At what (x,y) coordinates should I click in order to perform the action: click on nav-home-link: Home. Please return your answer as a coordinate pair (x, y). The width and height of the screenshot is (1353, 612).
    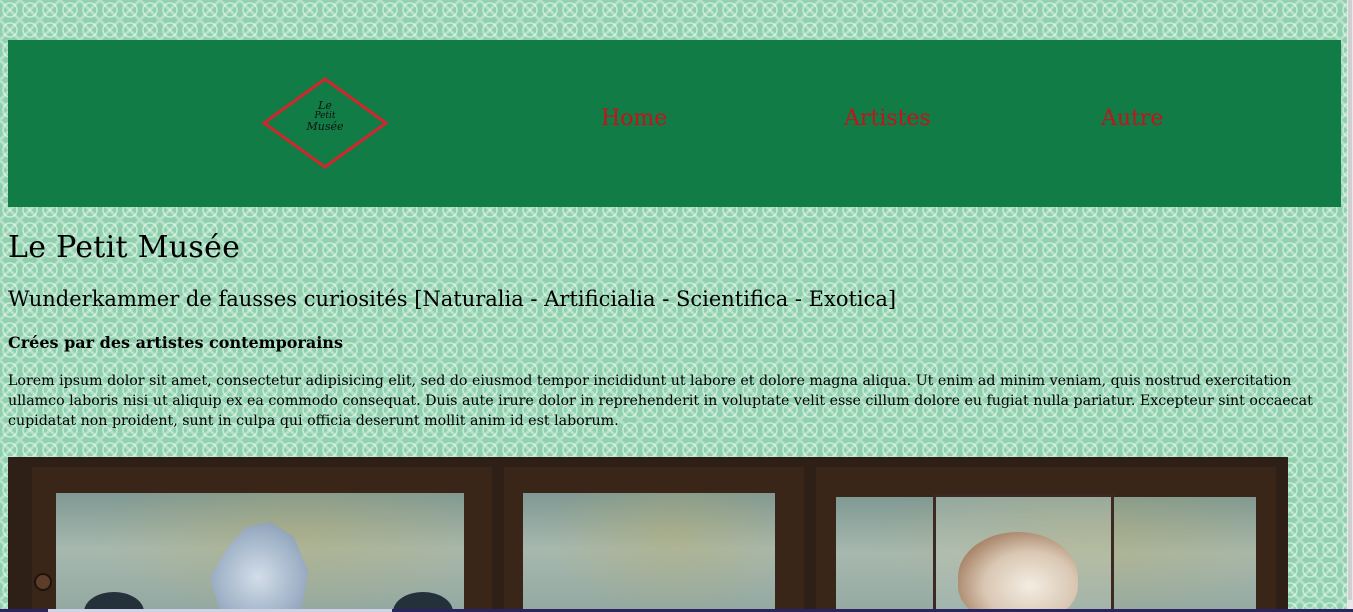
    Looking at the image, I should click on (634, 118).